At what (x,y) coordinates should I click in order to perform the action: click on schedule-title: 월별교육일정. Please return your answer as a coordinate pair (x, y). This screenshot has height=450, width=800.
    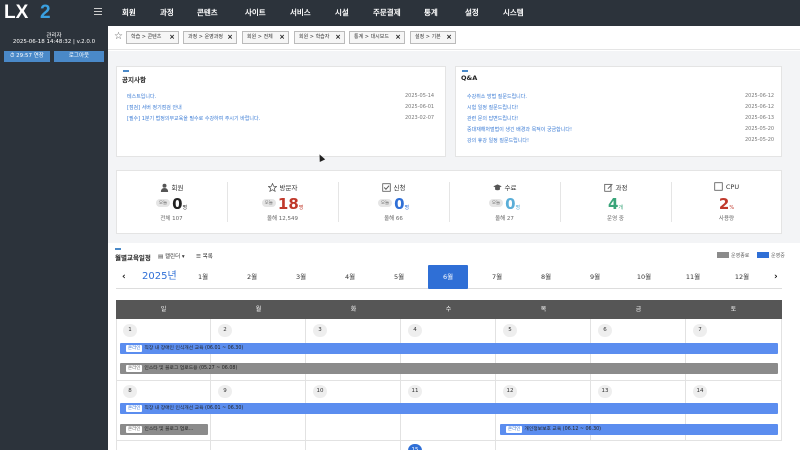
    Looking at the image, I should click on (133, 258).